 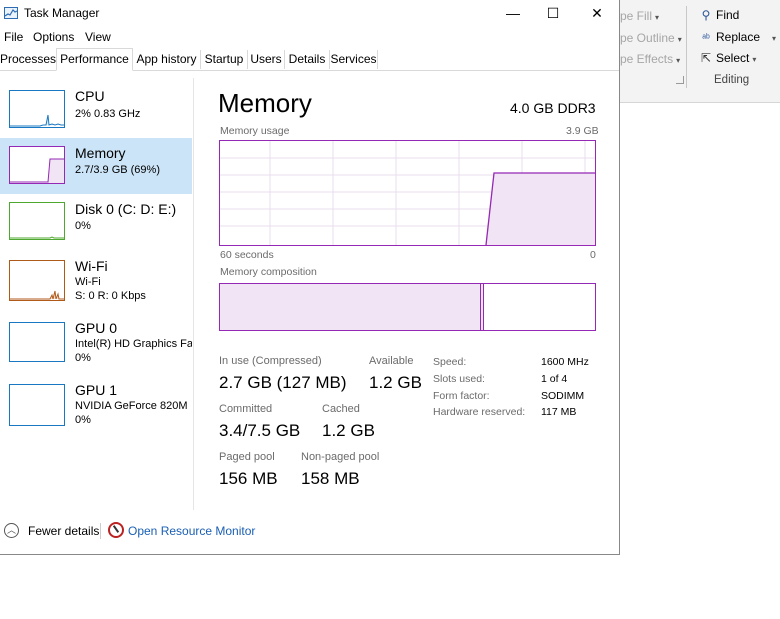 What do you see at coordinates (461, 396) in the screenshot?
I see `form-factor-label: Form factor:` at bounding box center [461, 396].